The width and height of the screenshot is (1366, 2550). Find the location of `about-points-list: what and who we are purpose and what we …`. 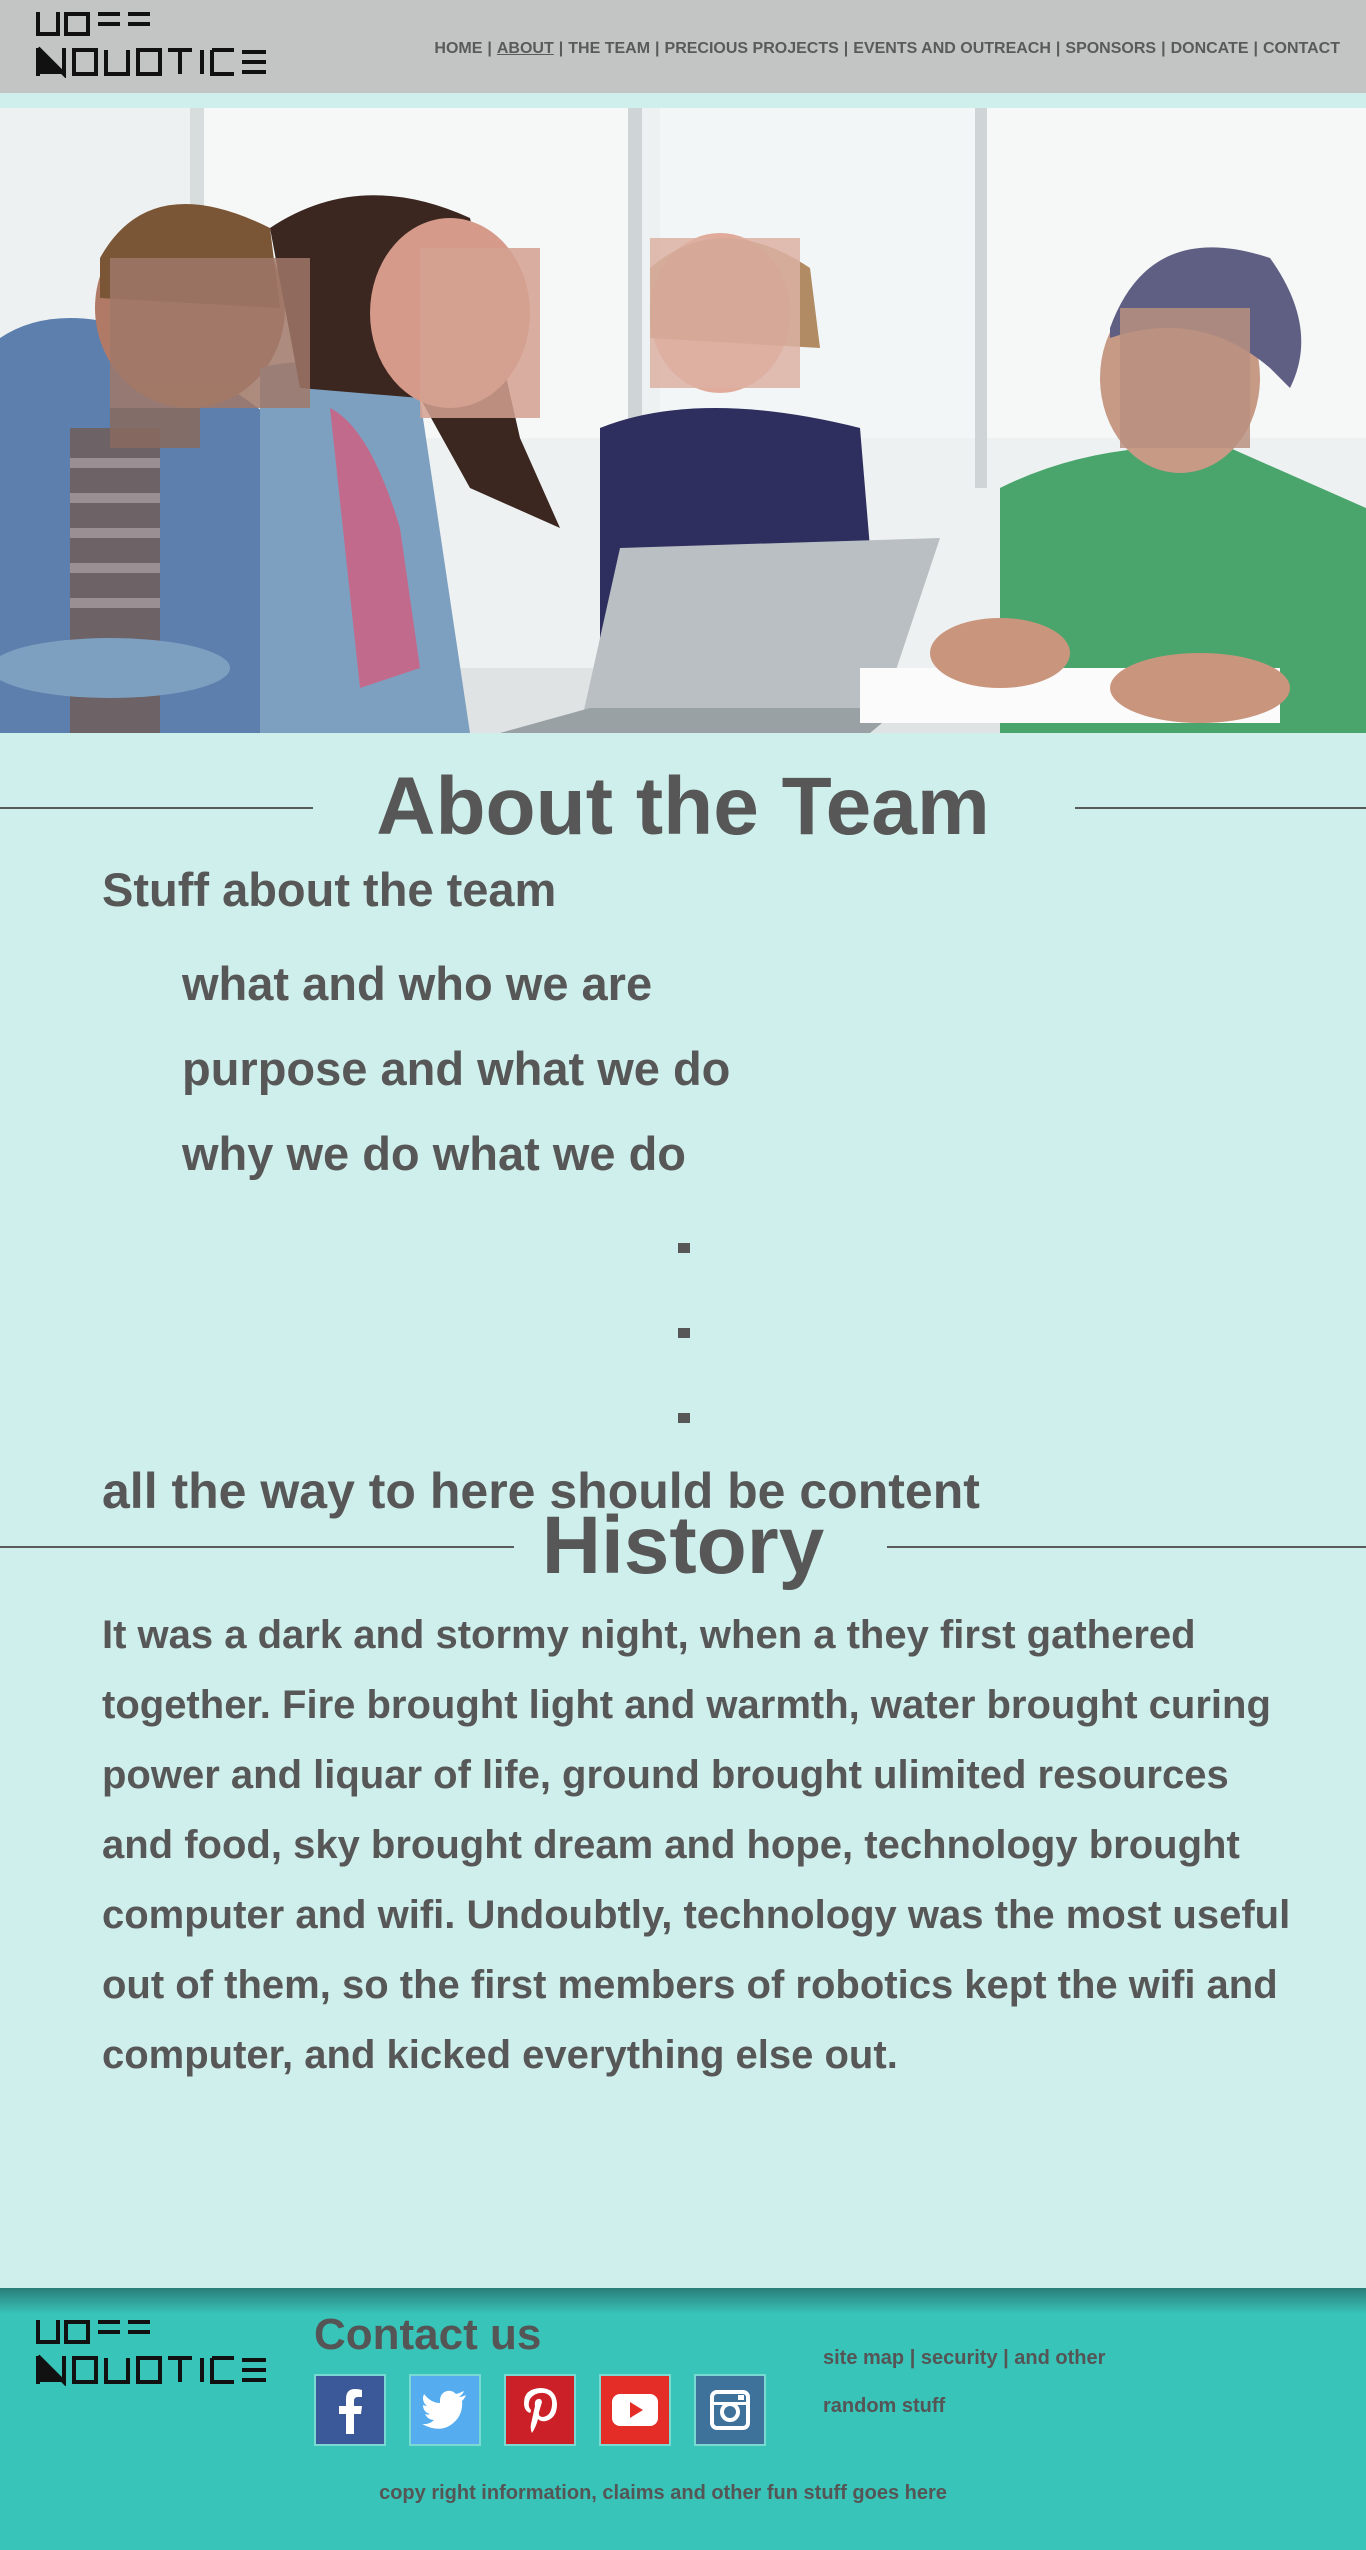

about-points-list: what and who we are purpose and what we … is located at coordinates (456, 1077).